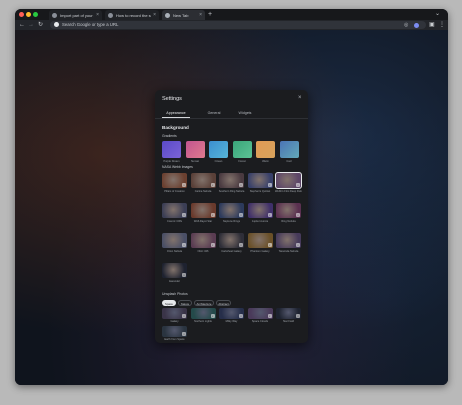 The width and height of the screenshot is (462, 405). What do you see at coordinates (300, 98) in the screenshot?
I see `close-icon: ×` at bounding box center [300, 98].